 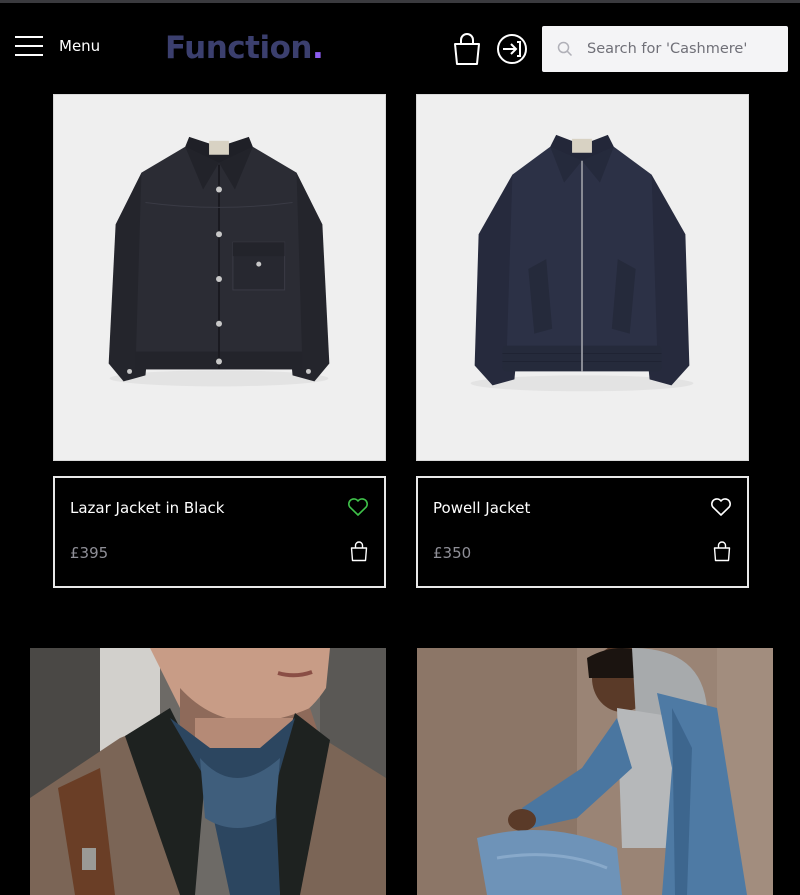 I want to click on man-in-tweed-jacket-photo, so click(x=208, y=771).